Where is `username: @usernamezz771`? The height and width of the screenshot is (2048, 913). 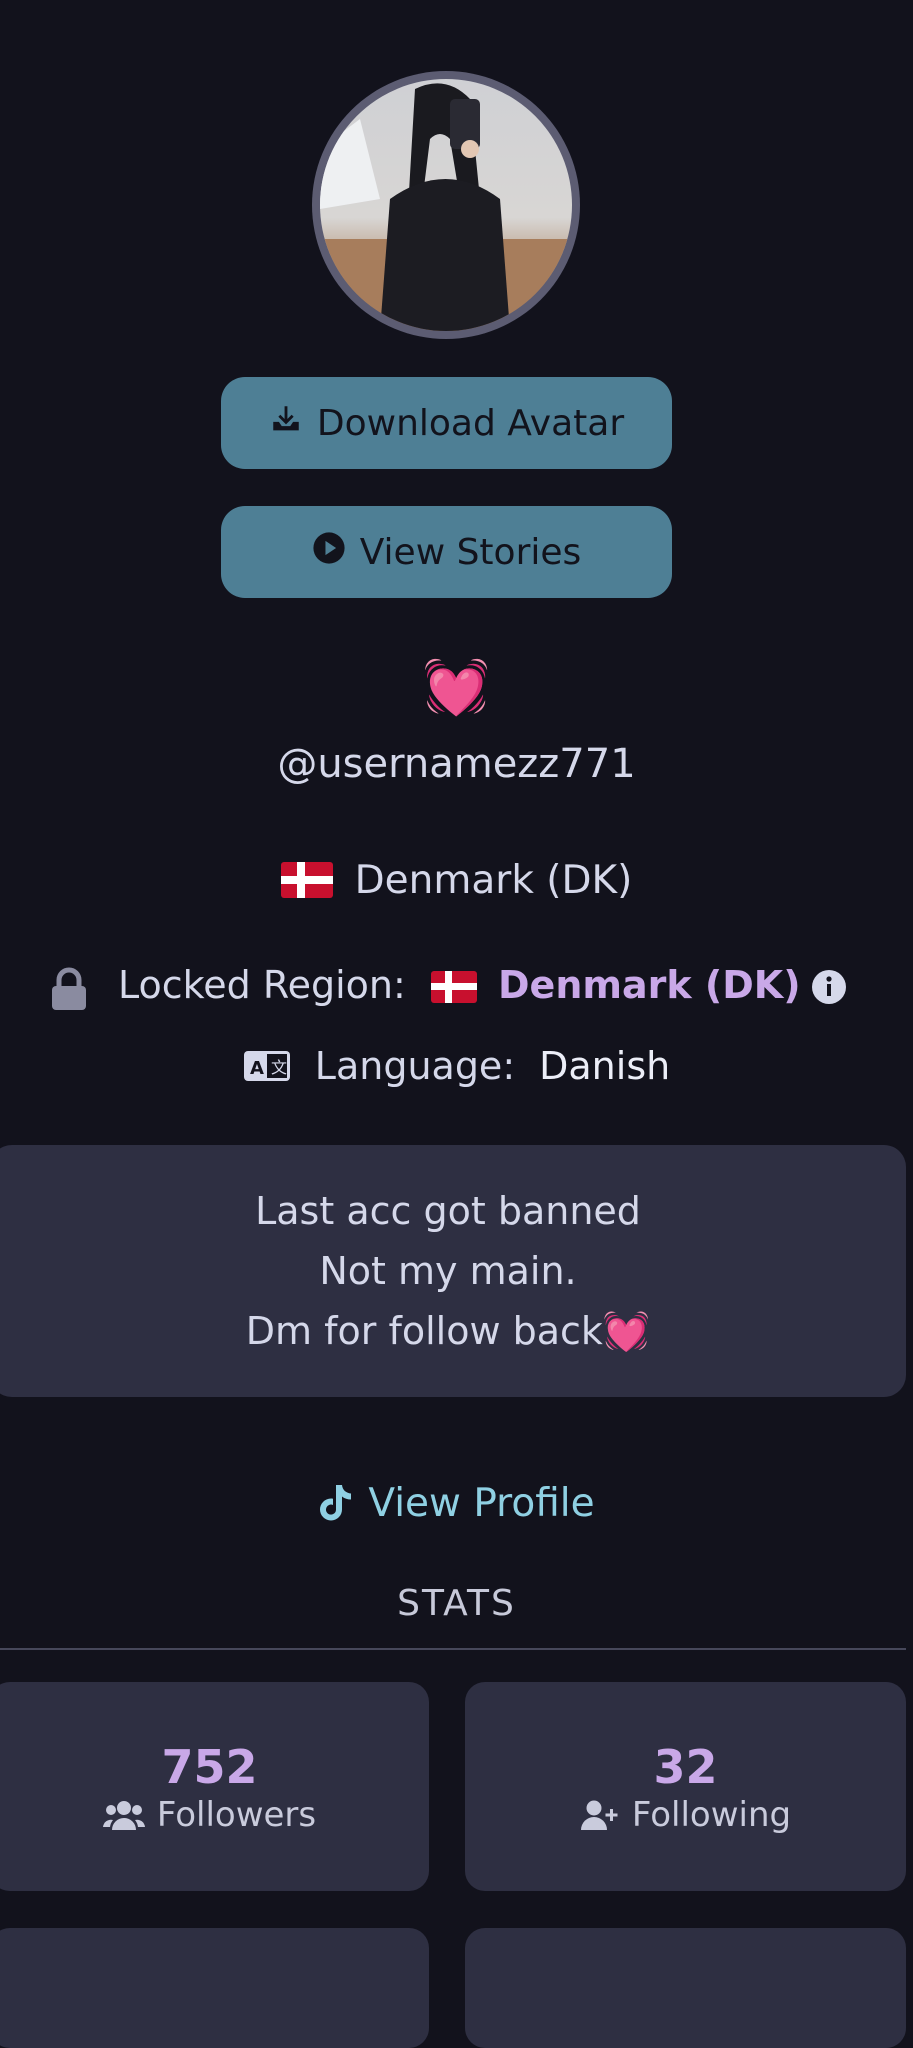
username: @usernamezz771 is located at coordinates (456, 764).